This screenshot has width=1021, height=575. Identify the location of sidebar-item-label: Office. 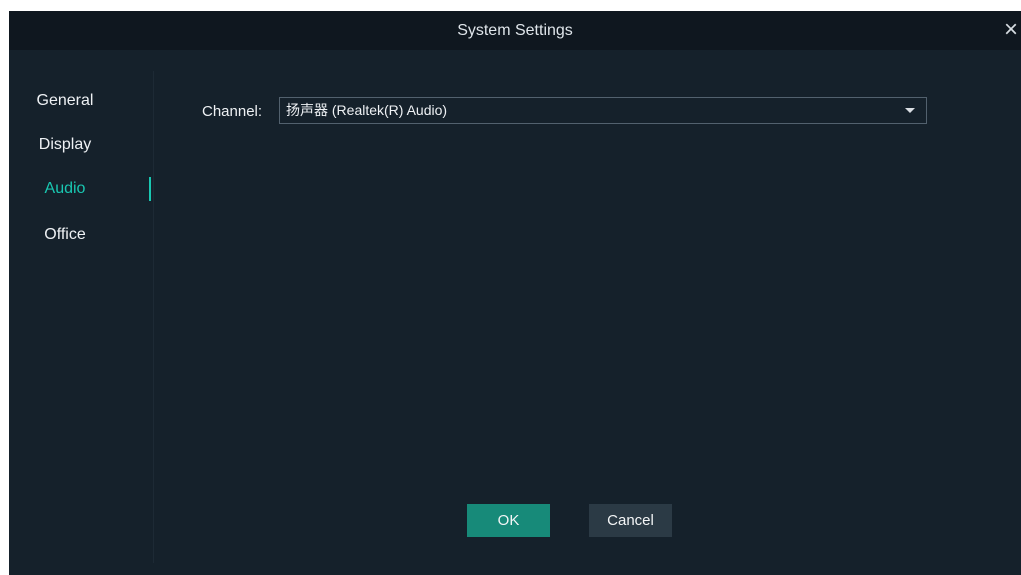
(65, 234).